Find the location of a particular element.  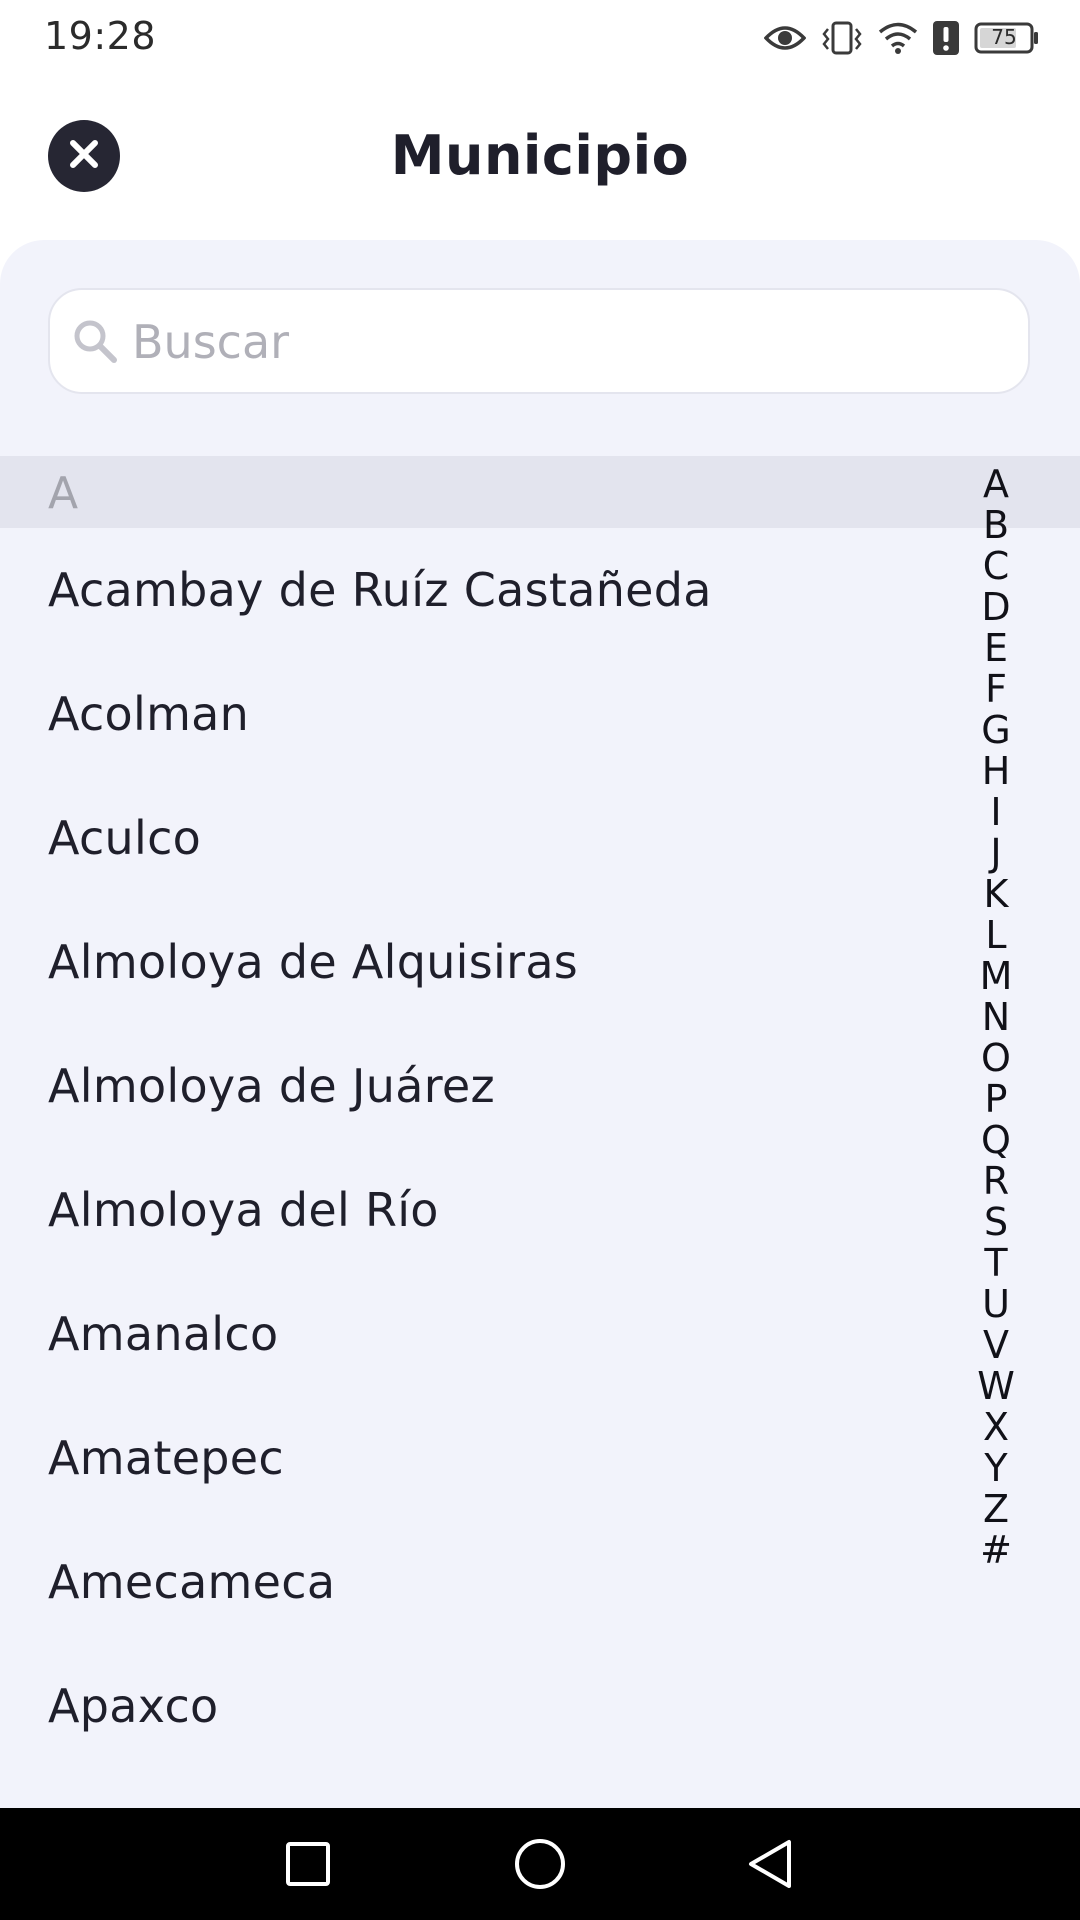

index-letter-l: L is located at coordinates (996, 935).